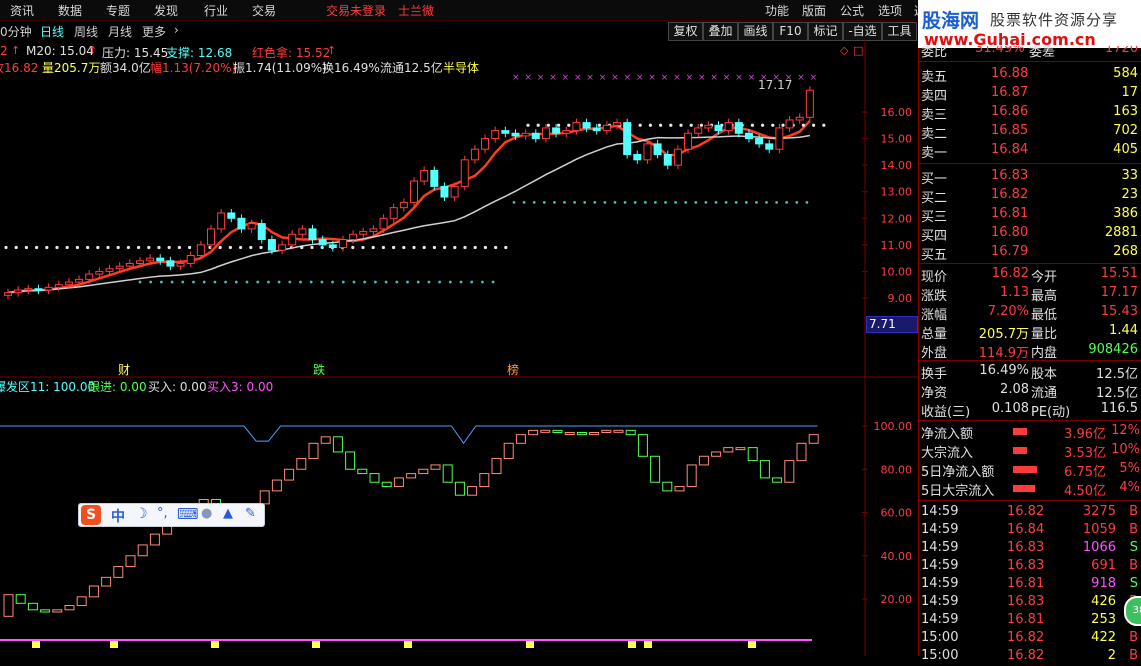 The image size is (1141, 666). Describe the element at coordinates (897, 218) in the screenshot. I see `price-axis-label: 12.00` at that location.